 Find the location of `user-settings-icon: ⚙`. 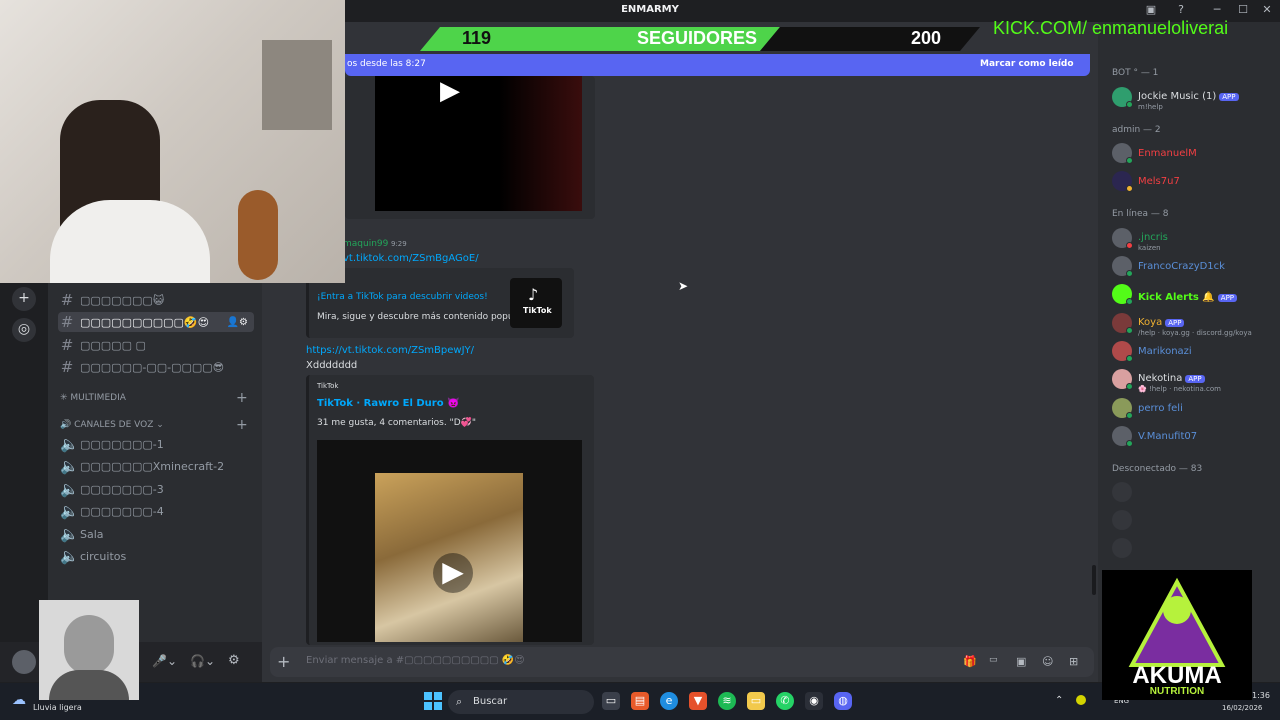

user-settings-icon: ⚙ is located at coordinates (234, 660).